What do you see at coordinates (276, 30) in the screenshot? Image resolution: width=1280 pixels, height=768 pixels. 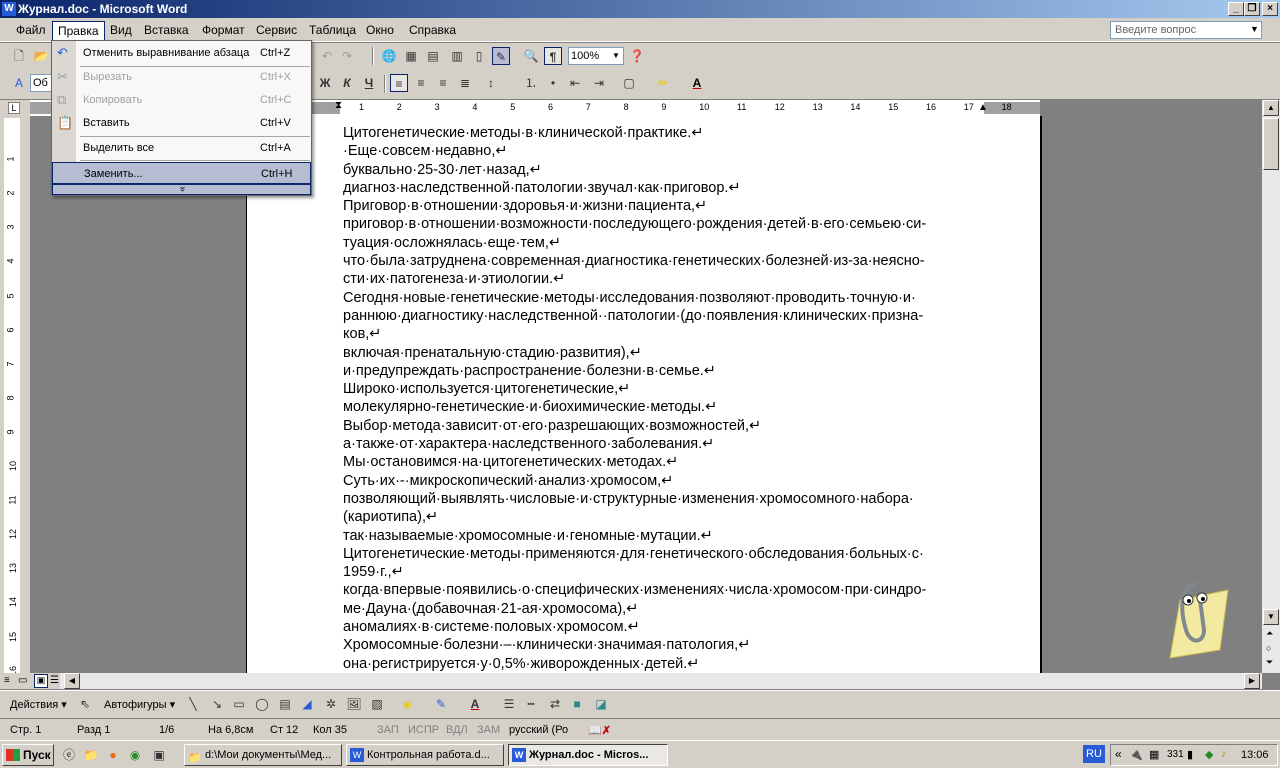 I see `menu-tools: Сервис` at bounding box center [276, 30].